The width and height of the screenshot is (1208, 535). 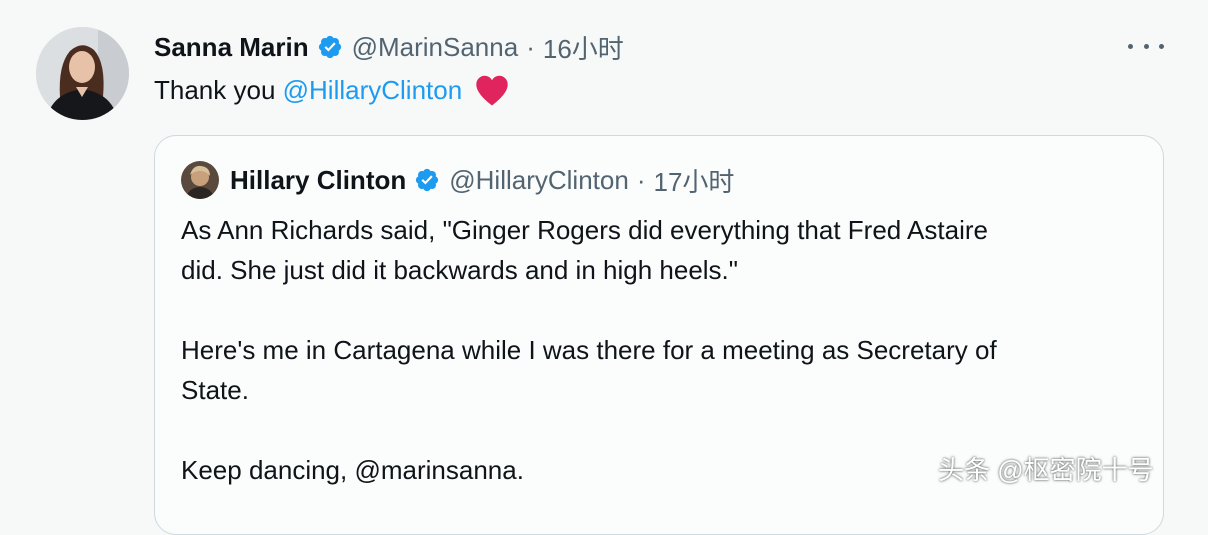 I want to click on tweet-text: Thank you @HillaryClinton, so click(x=332, y=90).